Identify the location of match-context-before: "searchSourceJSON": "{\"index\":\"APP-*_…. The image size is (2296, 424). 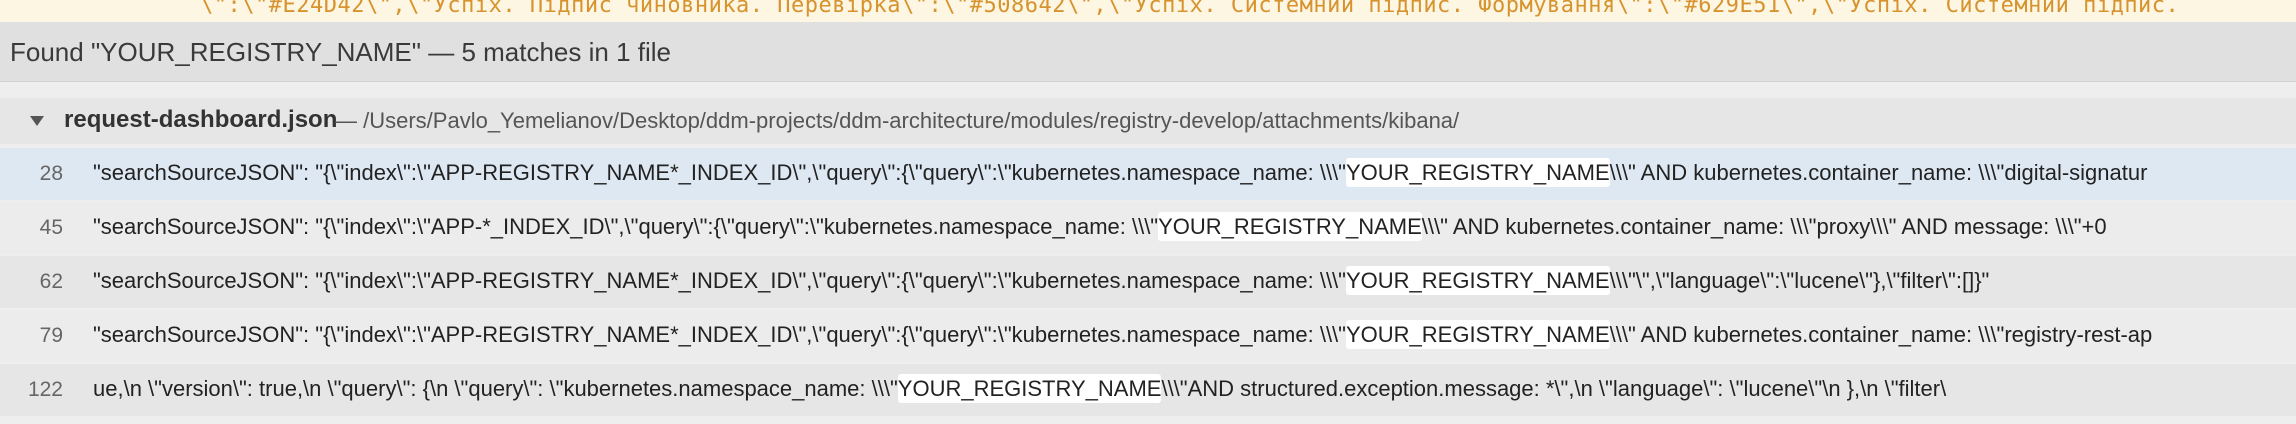
(626, 226).